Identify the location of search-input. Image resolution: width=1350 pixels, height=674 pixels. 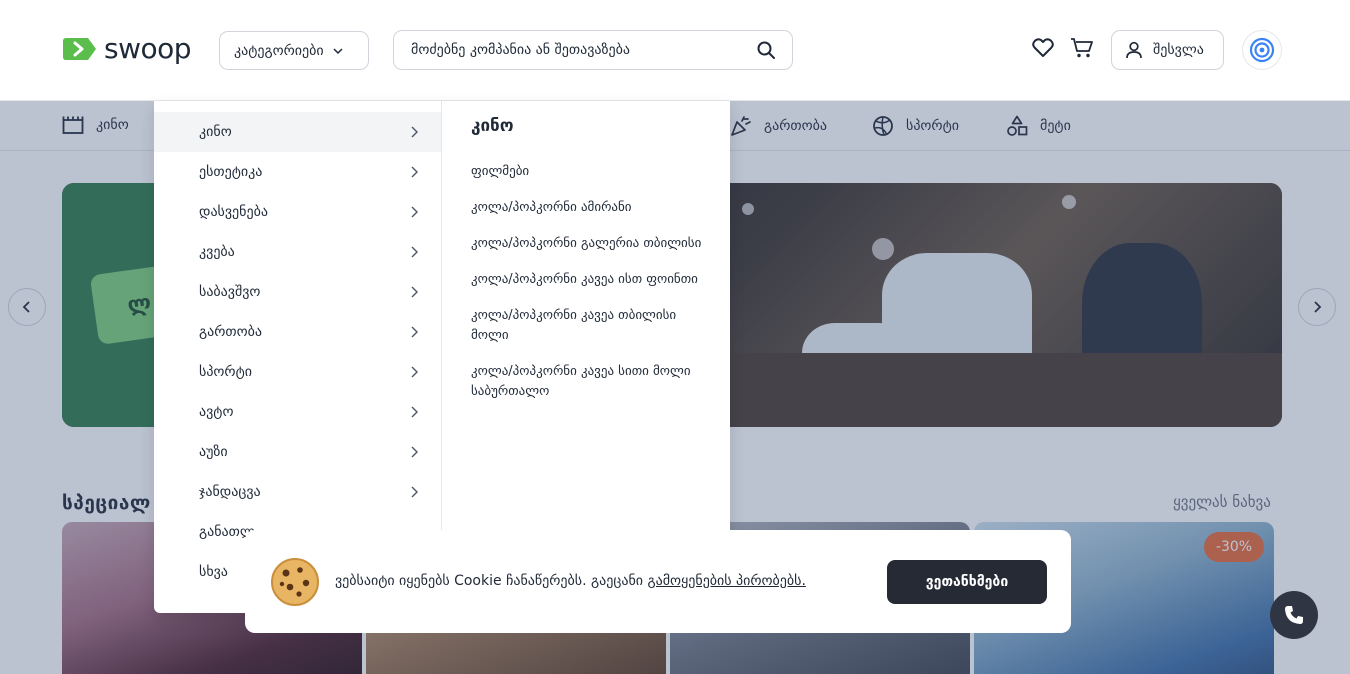
(583, 50).